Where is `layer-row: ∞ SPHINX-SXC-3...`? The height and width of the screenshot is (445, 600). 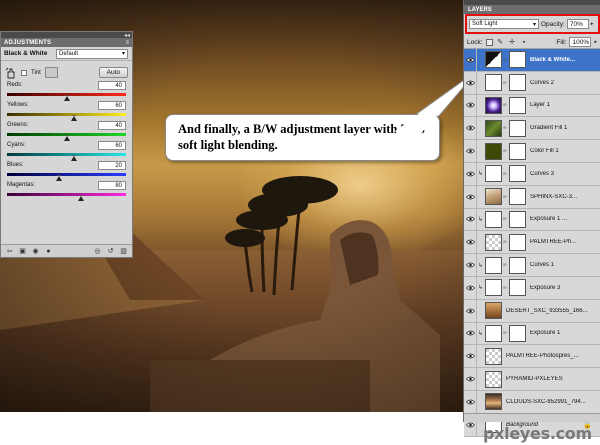
layer-row: ∞ SPHINX-SXC-3... is located at coordinates (532, 197).